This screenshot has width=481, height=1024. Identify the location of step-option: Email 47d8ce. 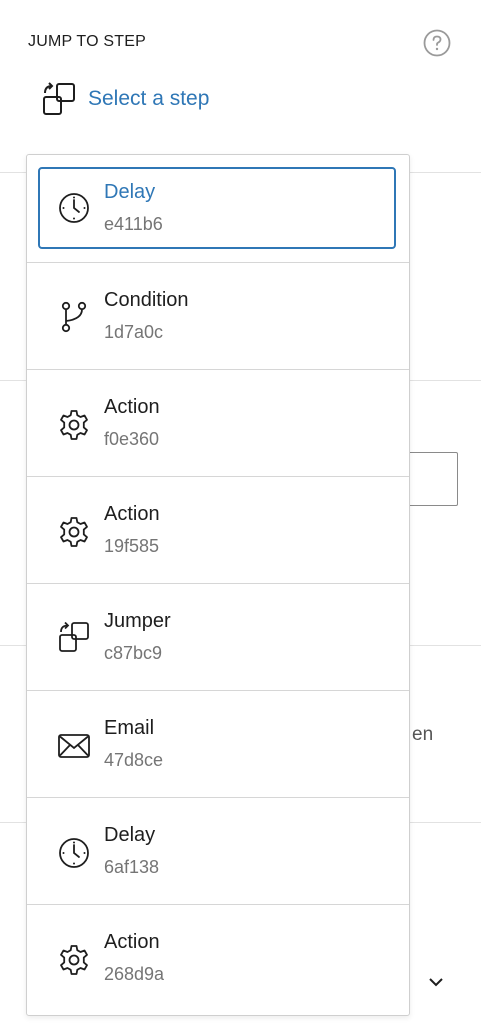
(218, 743).